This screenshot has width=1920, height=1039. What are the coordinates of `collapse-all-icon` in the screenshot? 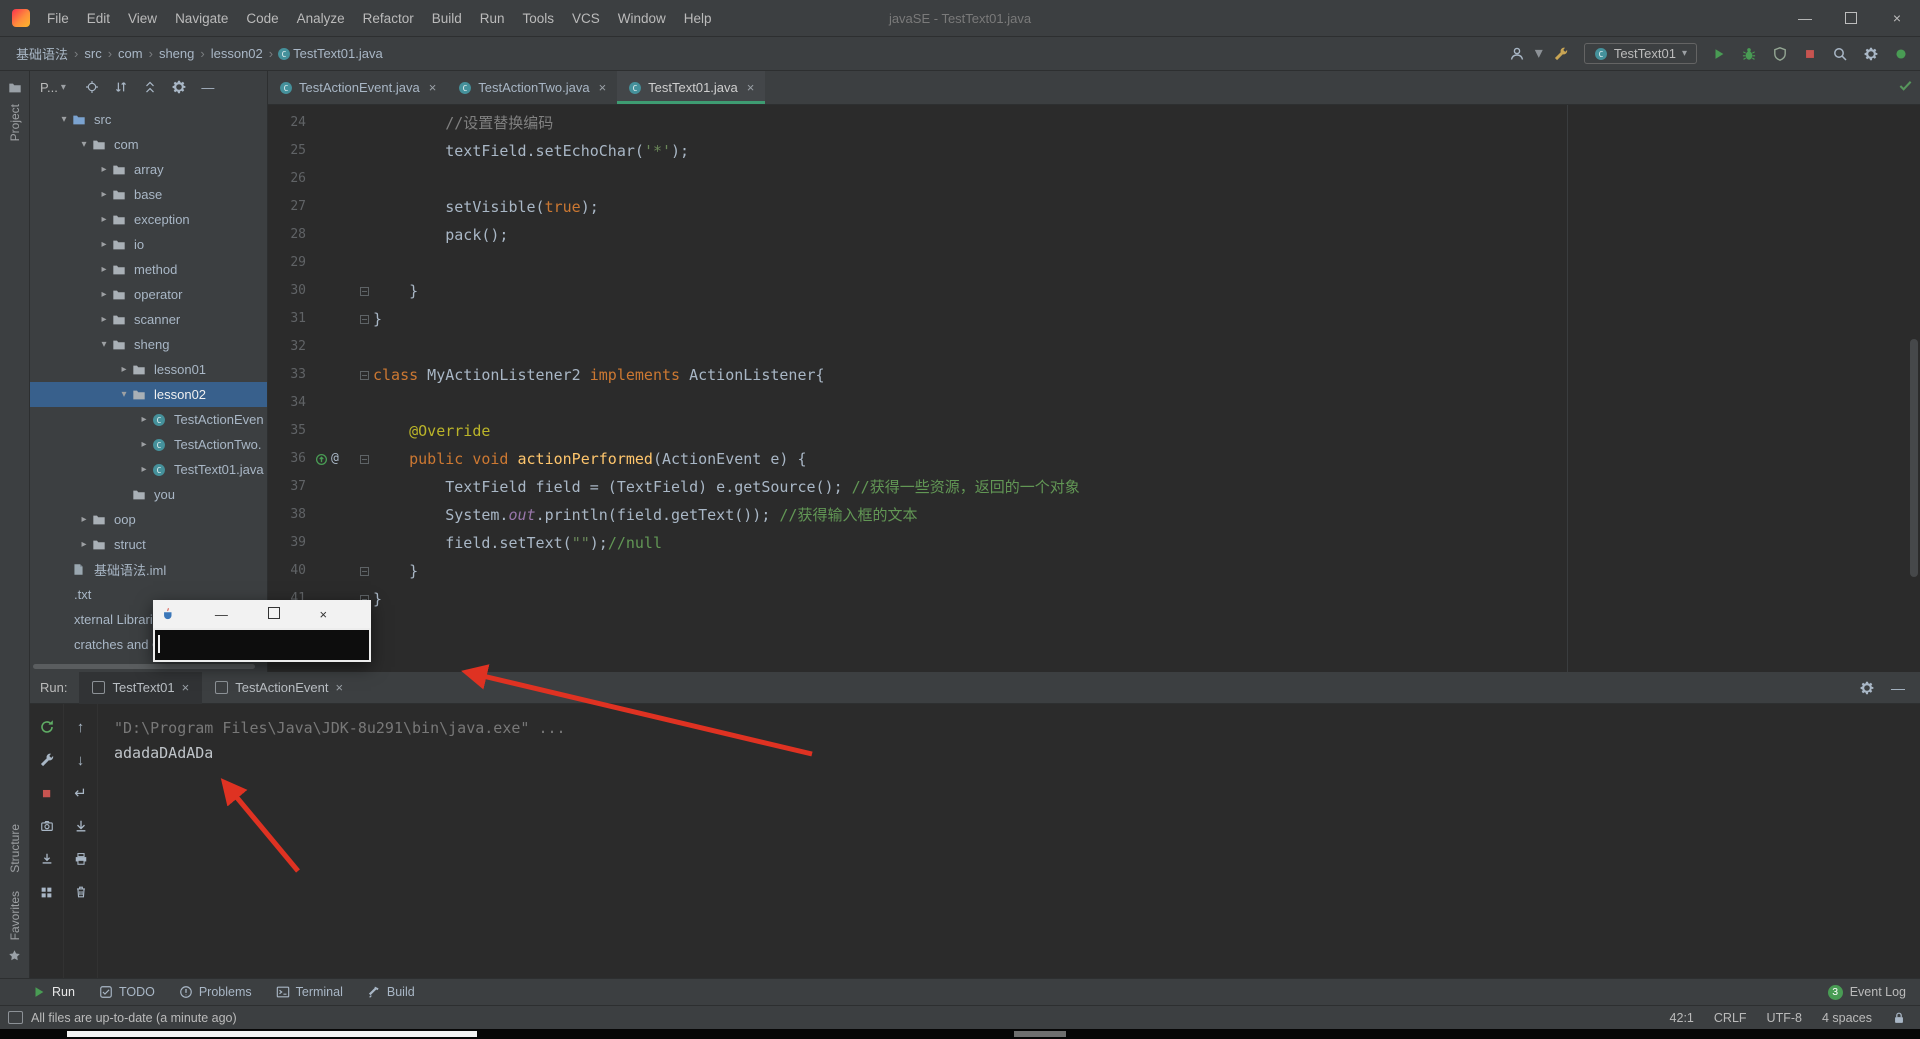 It's located at (150, 87).